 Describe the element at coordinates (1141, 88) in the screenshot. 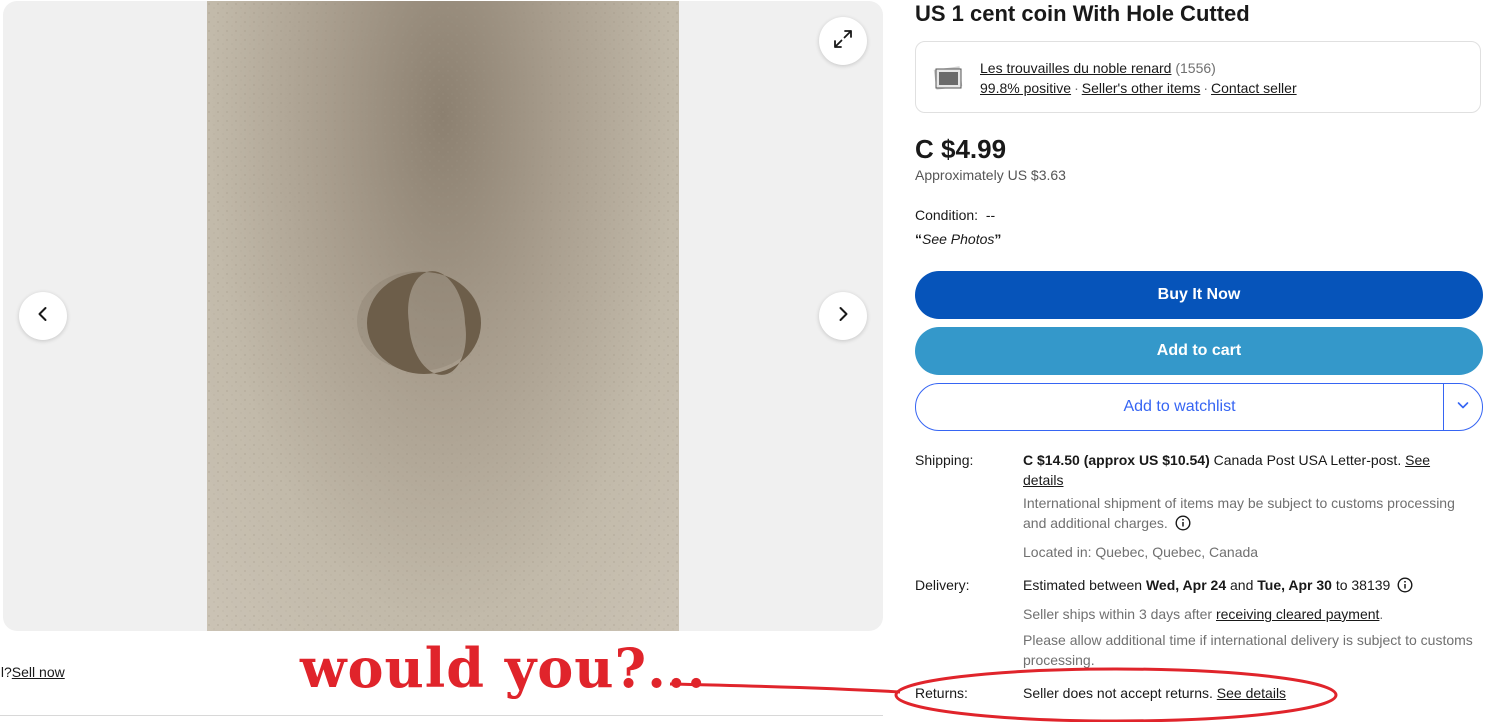

I see `seller-other-items-link: Seller's other items` at that location.